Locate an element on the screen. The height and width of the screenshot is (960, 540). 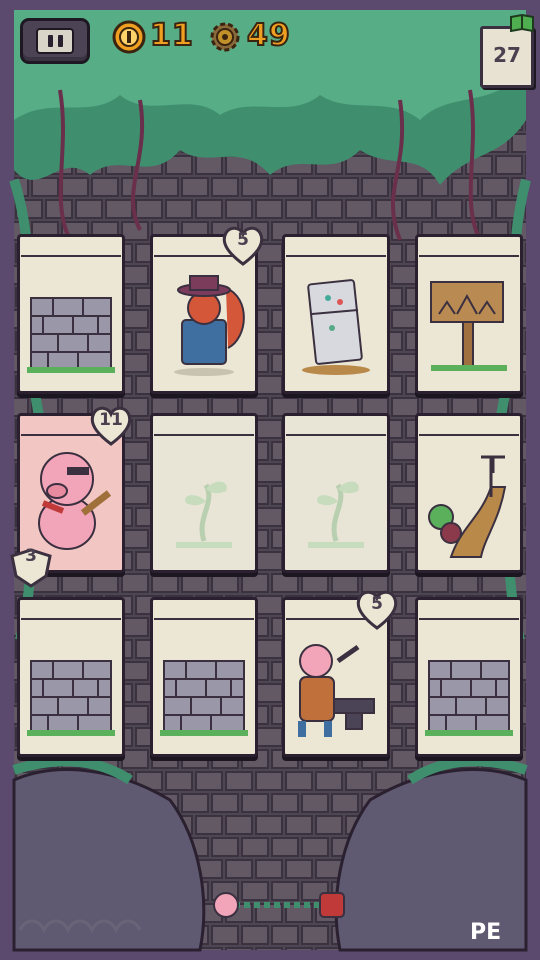
watermark-badge: PE is located at coordinates (486, 932).